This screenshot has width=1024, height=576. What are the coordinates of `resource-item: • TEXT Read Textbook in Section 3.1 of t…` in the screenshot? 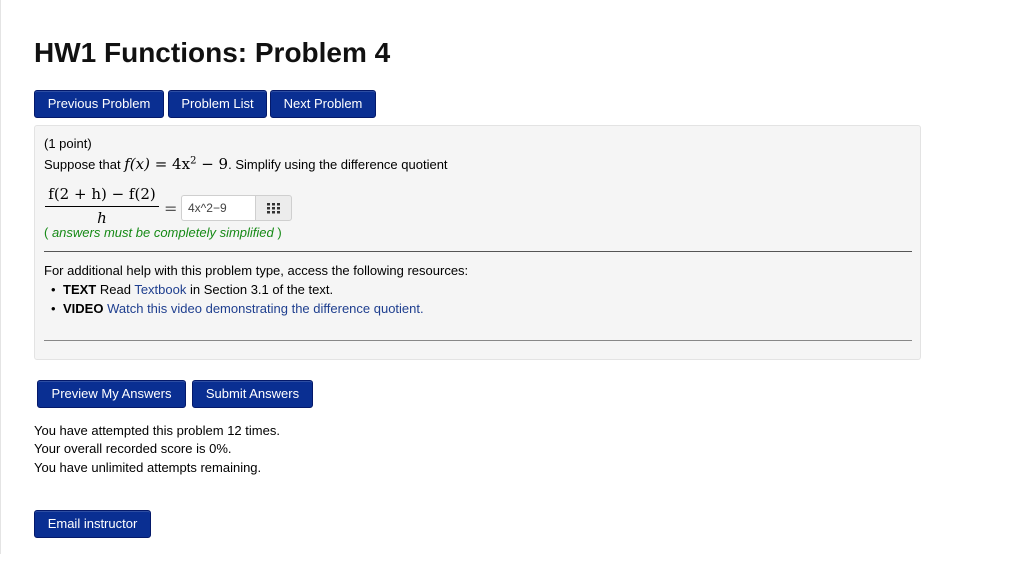 It's located at (192, 289).